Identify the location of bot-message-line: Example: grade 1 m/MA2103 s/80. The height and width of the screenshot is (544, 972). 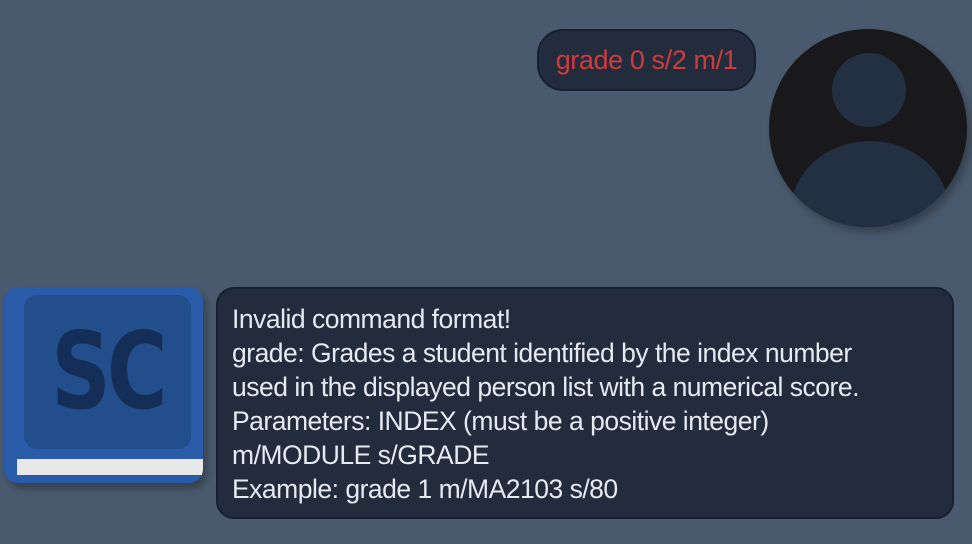
(425, 489).